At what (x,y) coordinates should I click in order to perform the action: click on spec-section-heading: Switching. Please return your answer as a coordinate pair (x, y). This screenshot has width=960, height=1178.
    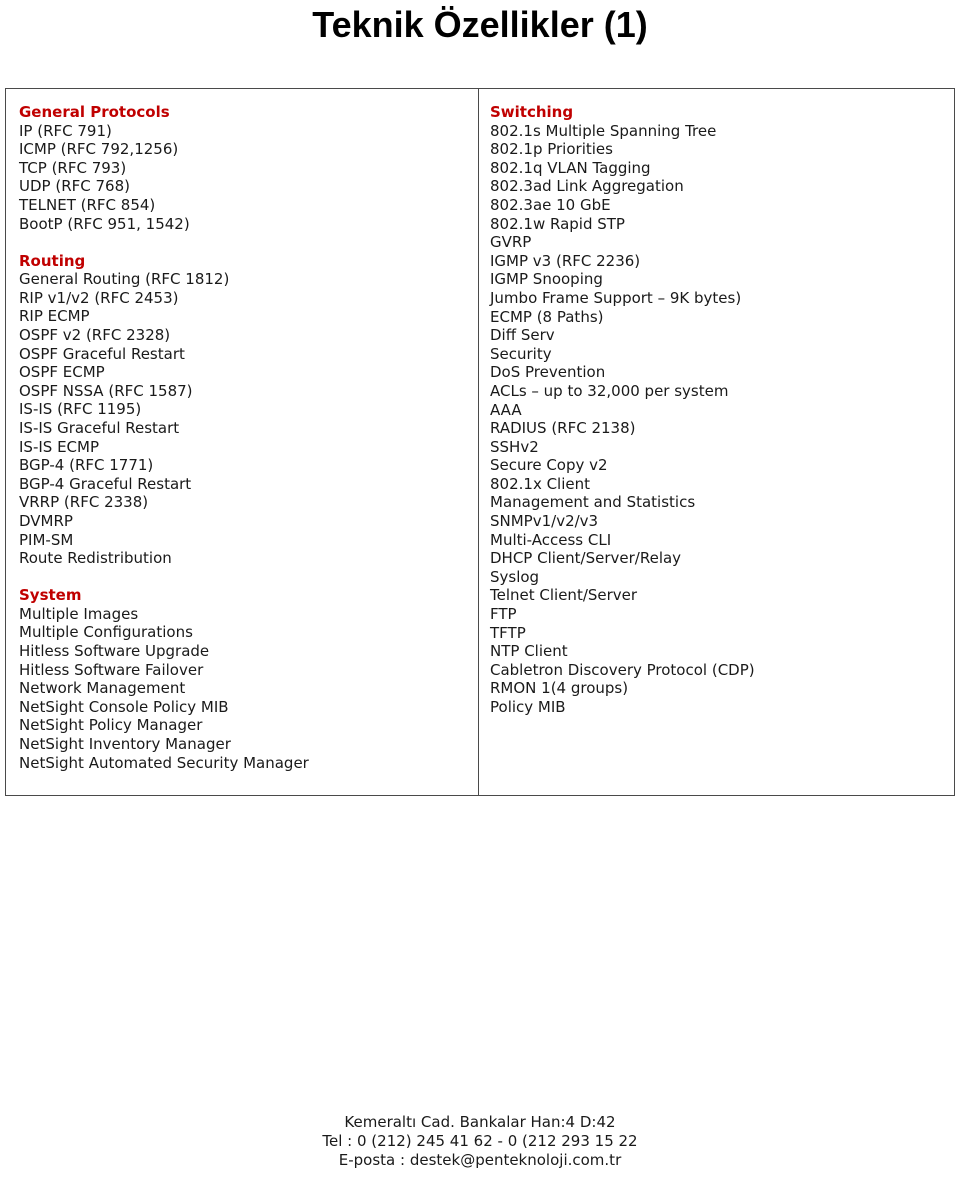
    Looking at the image, I should click on (532, 112).